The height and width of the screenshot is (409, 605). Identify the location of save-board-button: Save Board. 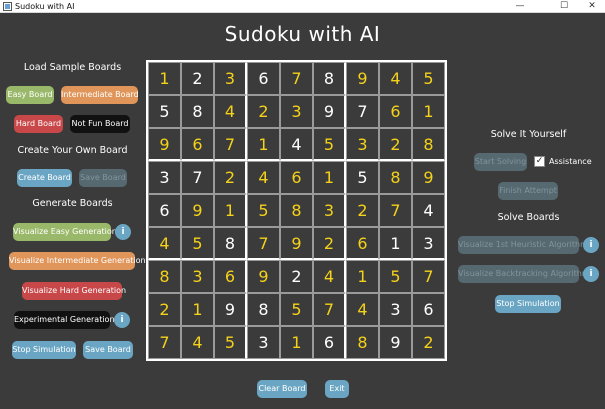
(108, 350).